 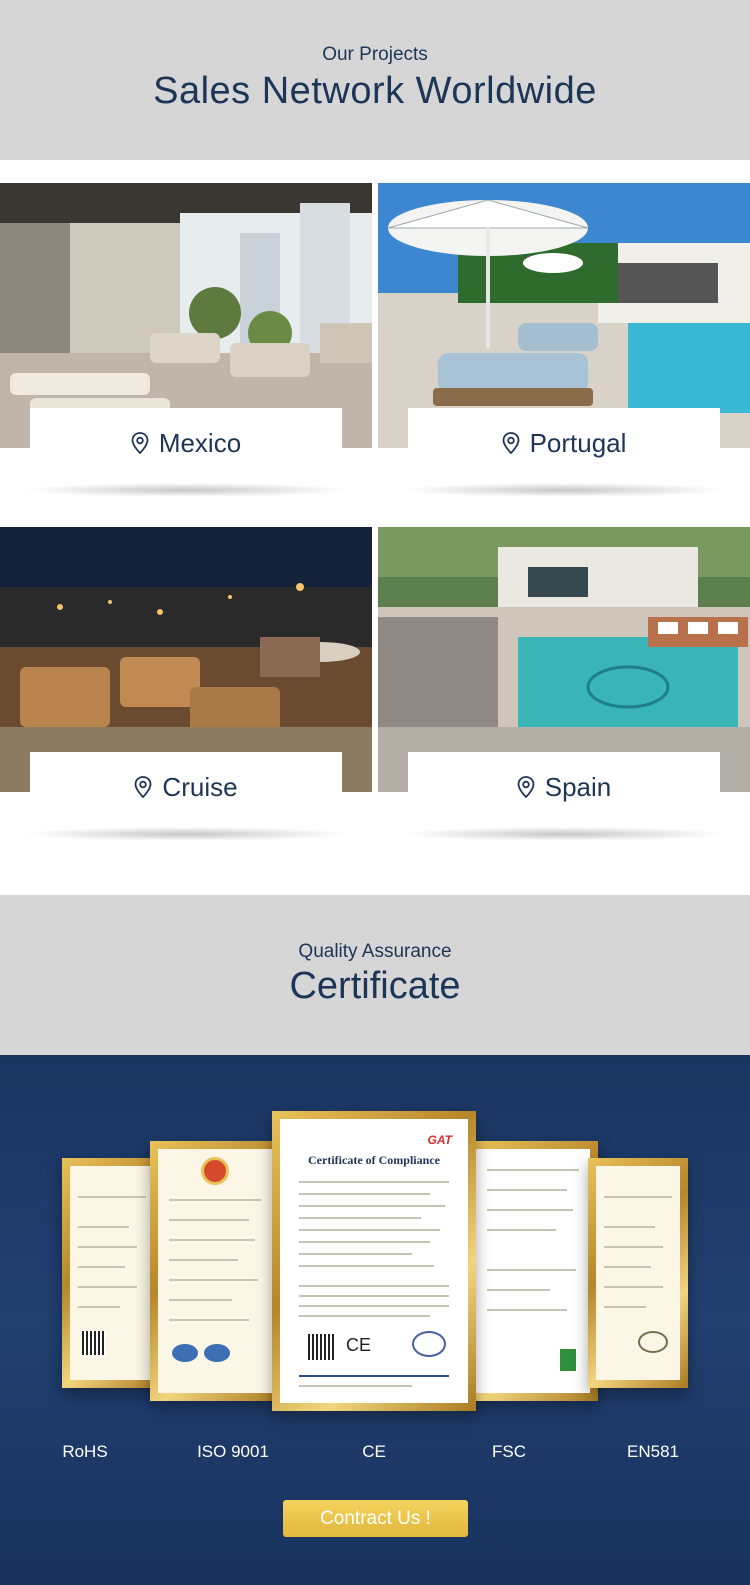 What do you see at coordinates (509, 1451) in the screenshot?
I see `certificate-label-fsc: FSC` at bounding box center [509, 1451].